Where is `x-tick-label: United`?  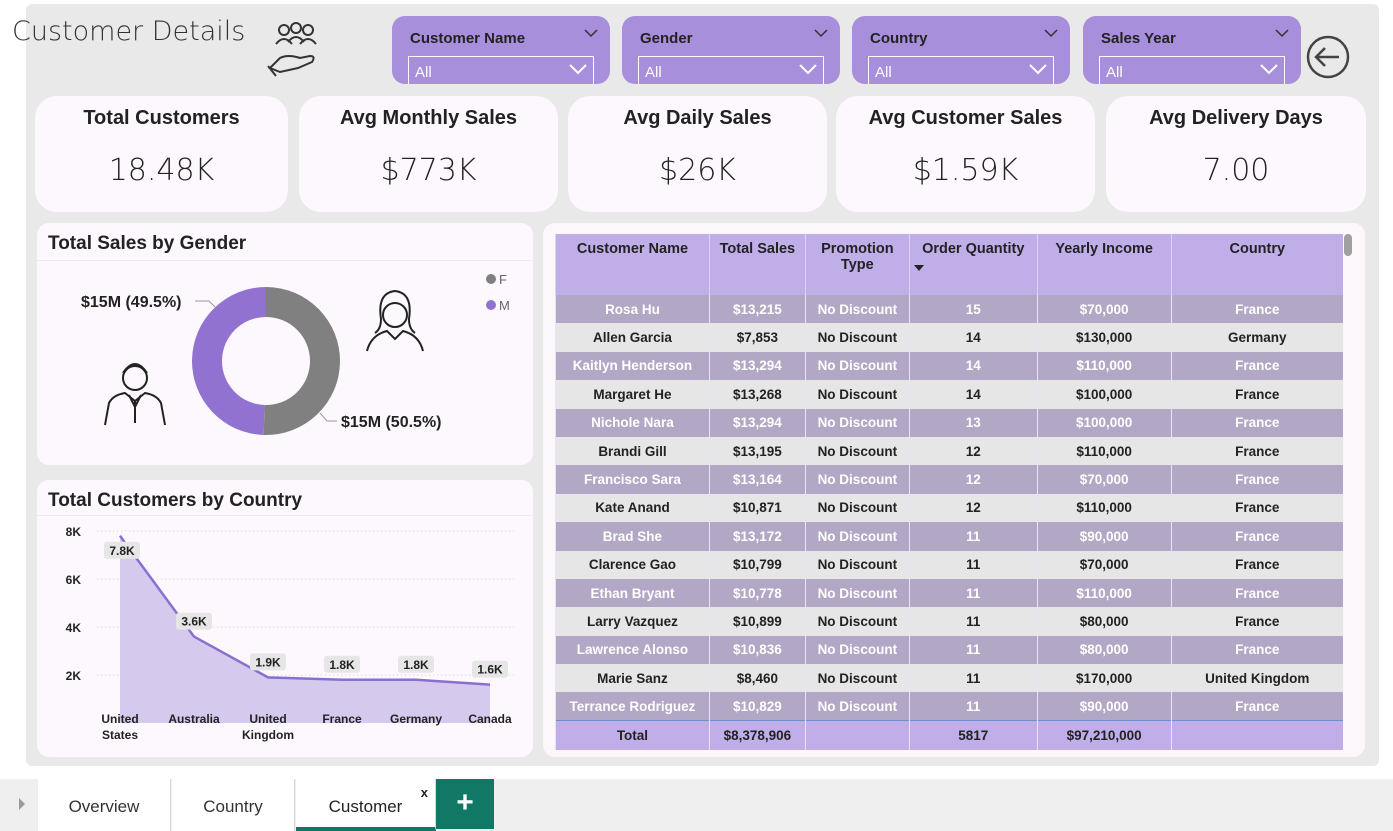 x-tick-label: United is located at coordinates (119, 719).